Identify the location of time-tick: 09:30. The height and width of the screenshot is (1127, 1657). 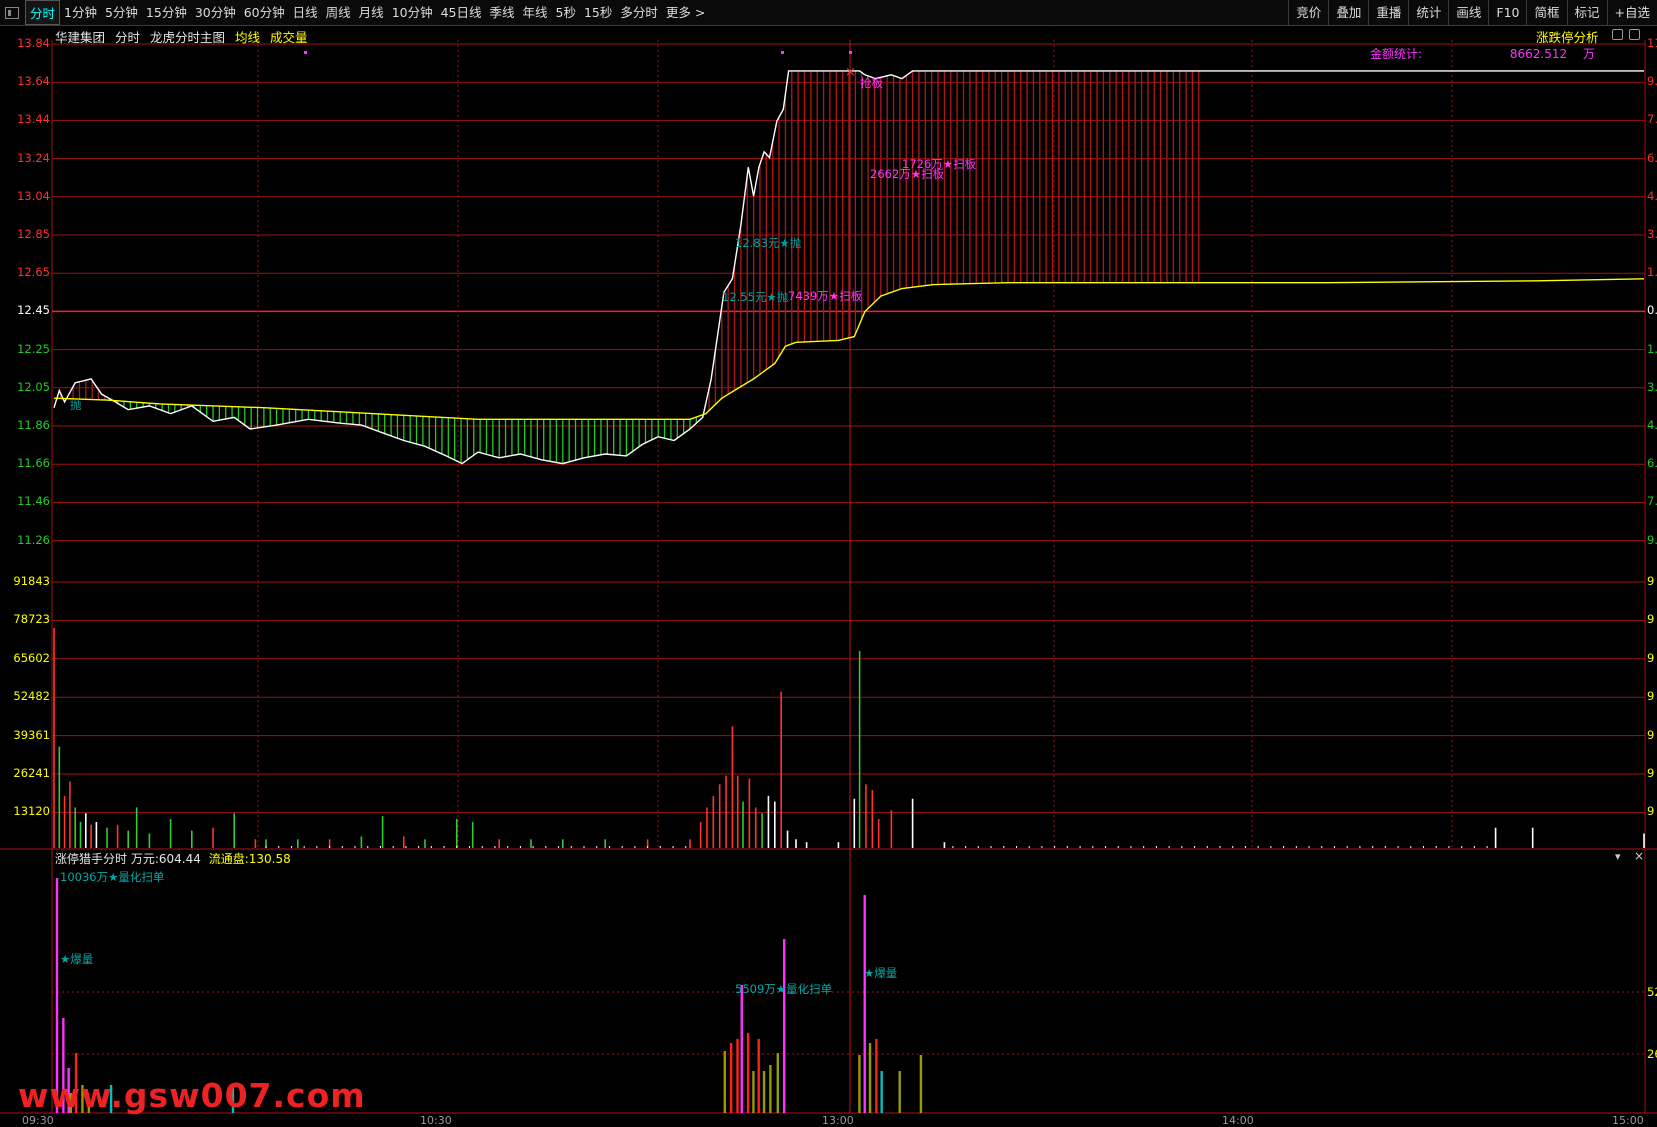
(38, 1120).